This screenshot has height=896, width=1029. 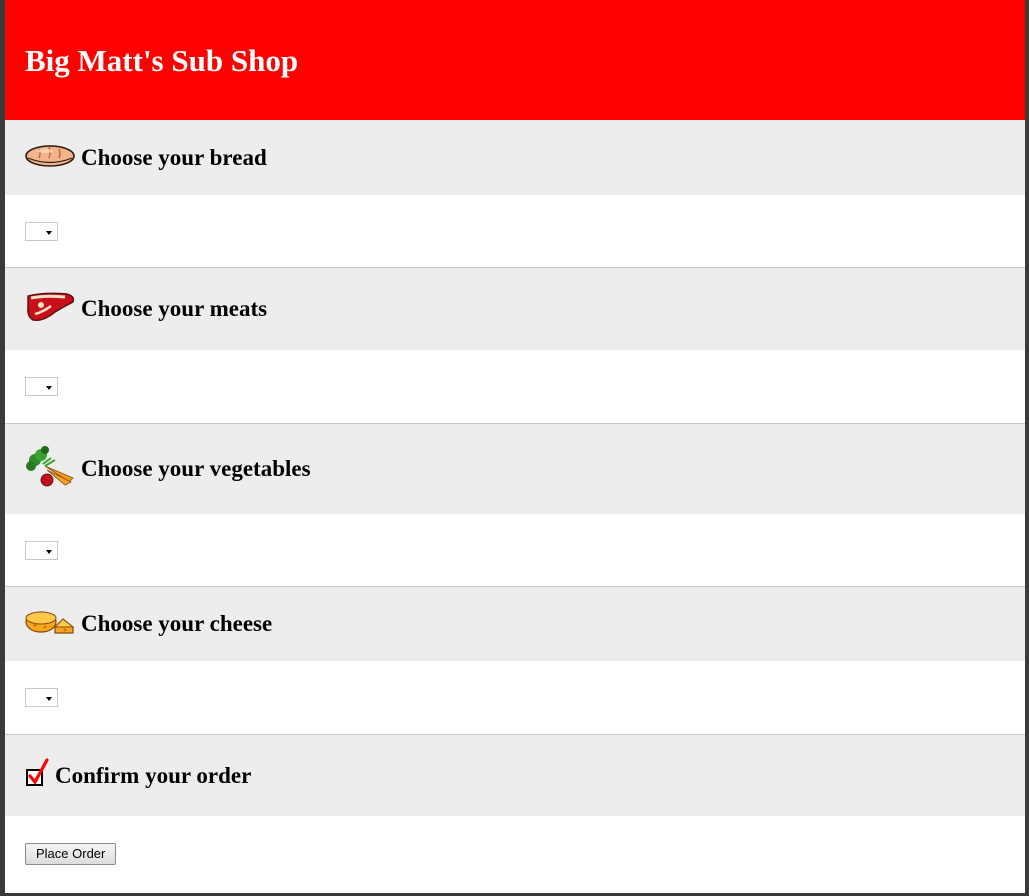 I want to click on vegetables-select, so click(x=41, y=550).